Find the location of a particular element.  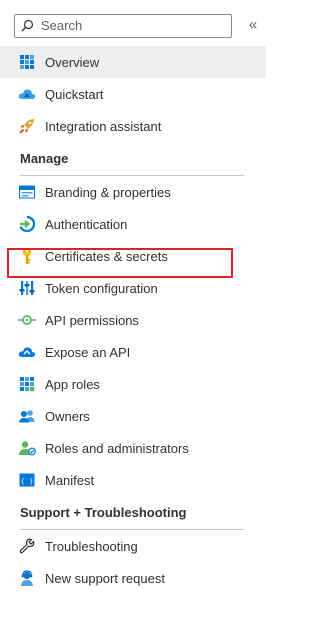

nav-item-label: New support request is located at coordinates (105, 578).